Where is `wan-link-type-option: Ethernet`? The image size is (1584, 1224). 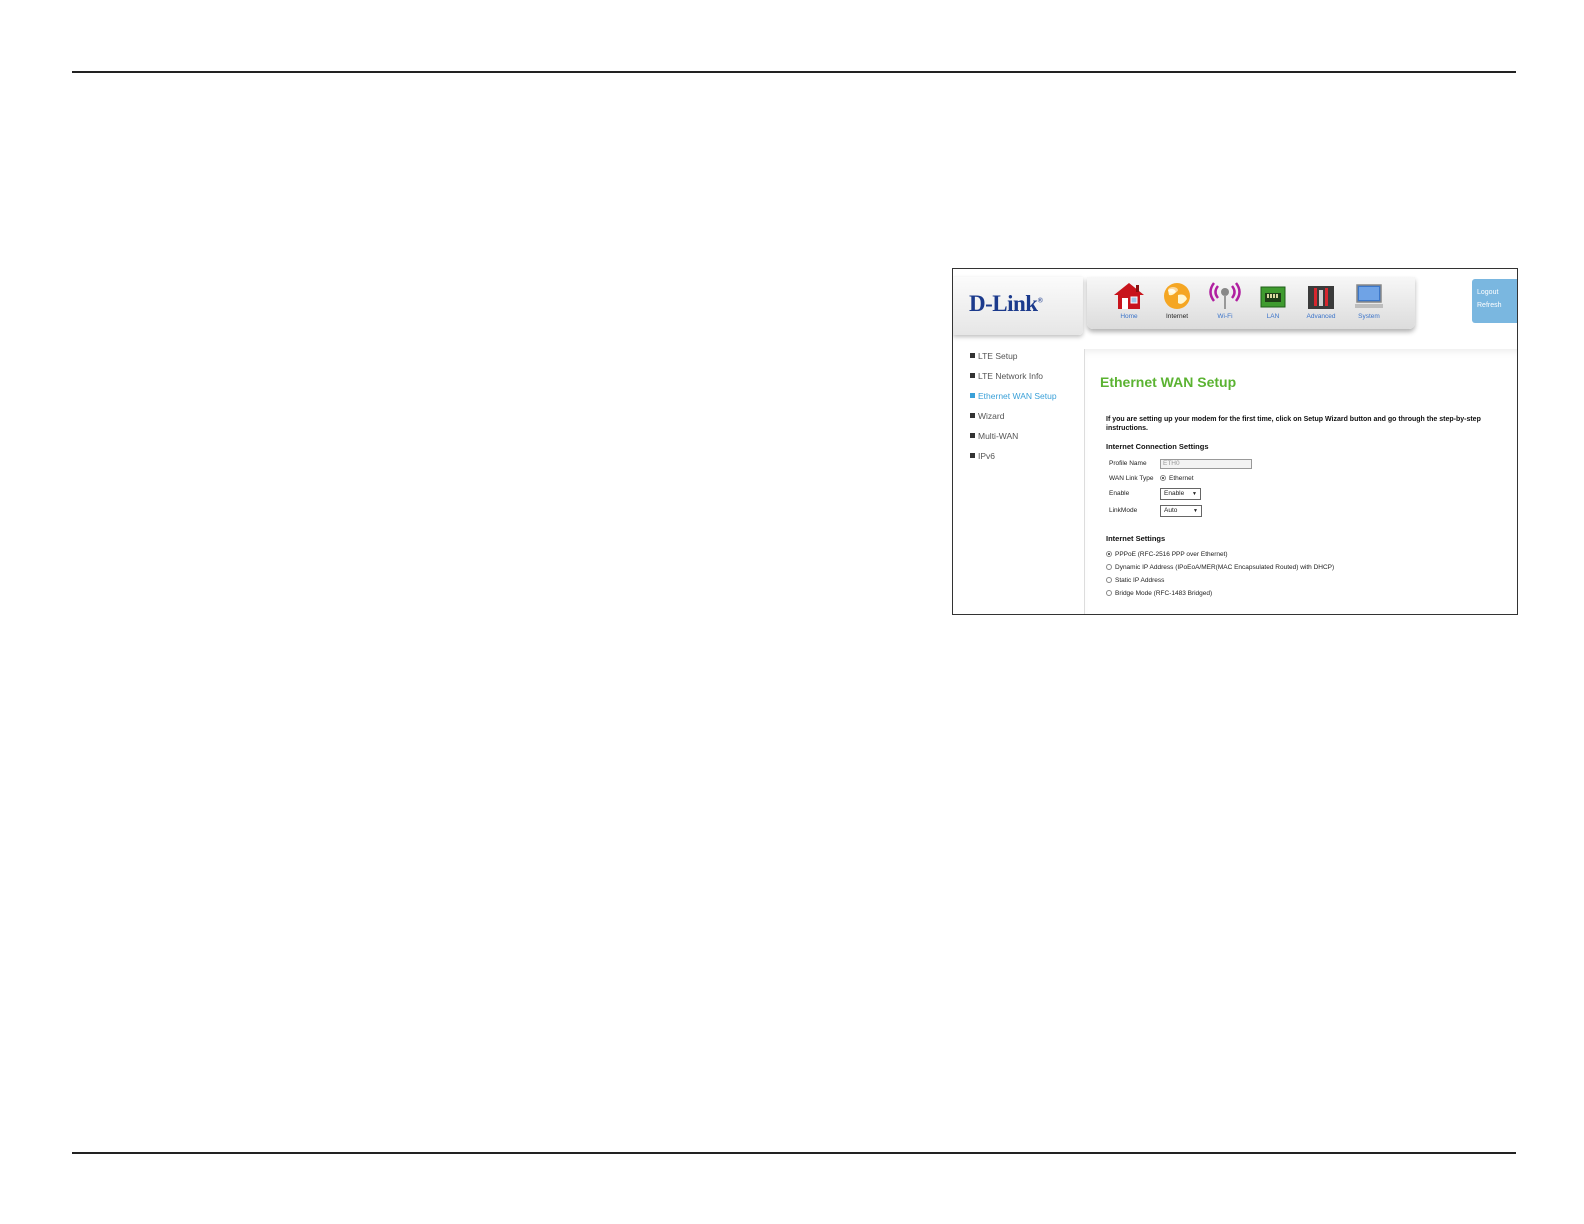 wan-link-type-option: Ethernet is located at coordinates (1177, 478).